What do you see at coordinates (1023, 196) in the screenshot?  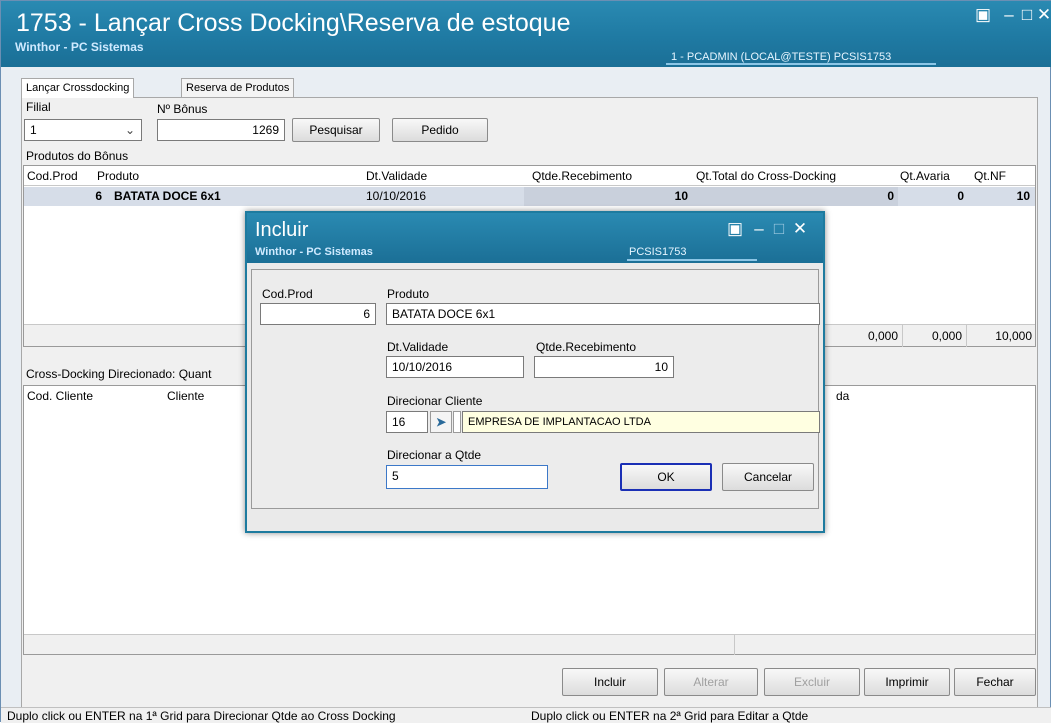 I see `row-nf: 10` at bounding box center [1023, 196].